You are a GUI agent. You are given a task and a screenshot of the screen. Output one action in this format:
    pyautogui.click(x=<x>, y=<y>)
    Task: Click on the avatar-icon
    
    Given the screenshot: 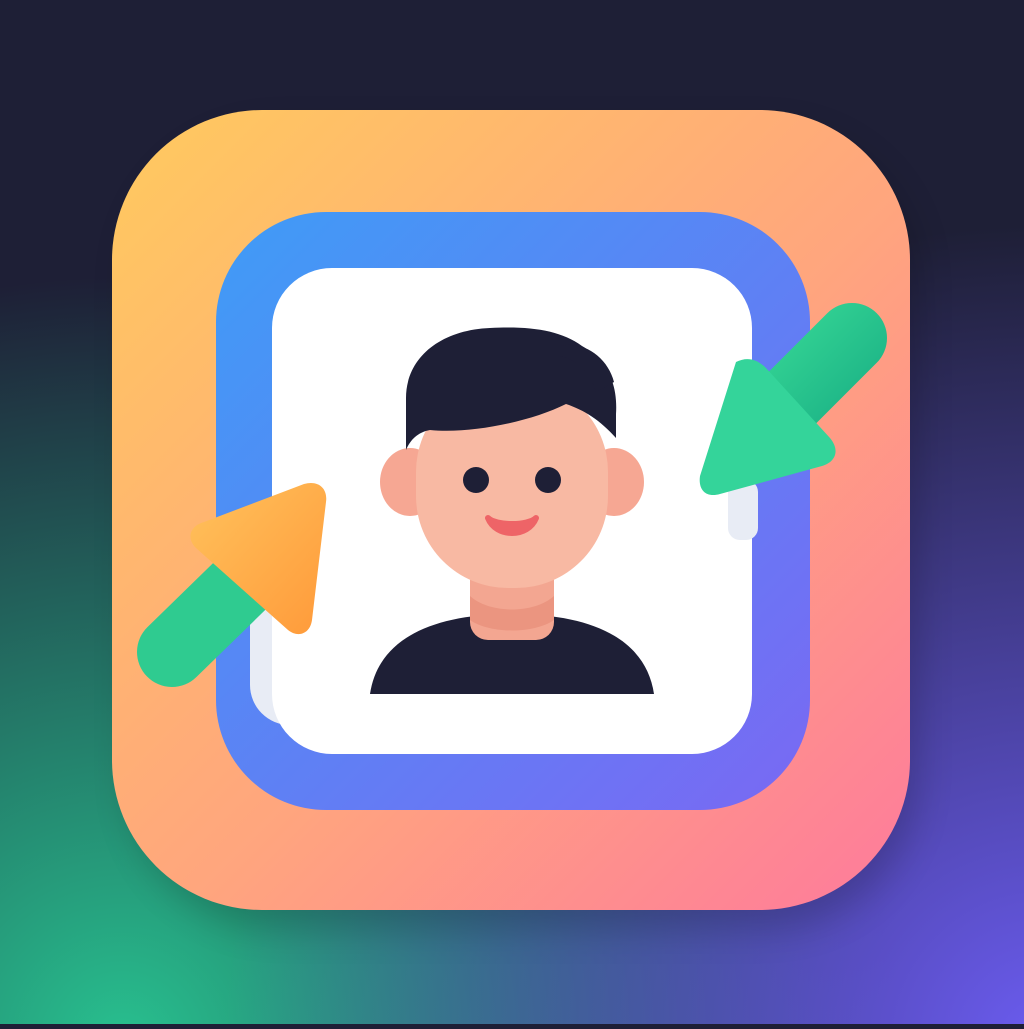 What is the action you would take?
    pyautogui.click(x=512, y=510)
    